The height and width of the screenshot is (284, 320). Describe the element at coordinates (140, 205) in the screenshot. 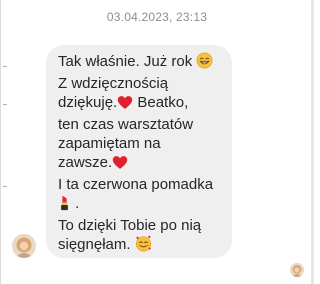

I see `message-line: .` at that location.